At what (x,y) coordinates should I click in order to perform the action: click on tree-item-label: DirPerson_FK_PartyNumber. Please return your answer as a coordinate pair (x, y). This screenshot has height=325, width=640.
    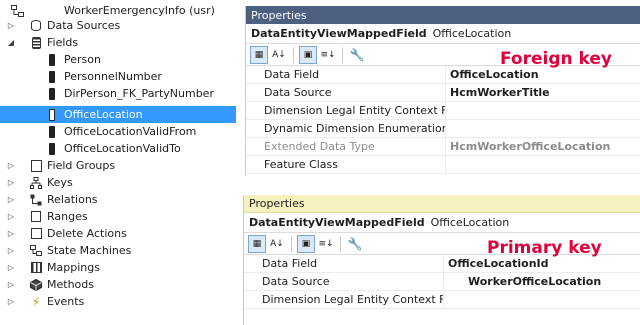
    Looking at the image, I should click on (139, 93).